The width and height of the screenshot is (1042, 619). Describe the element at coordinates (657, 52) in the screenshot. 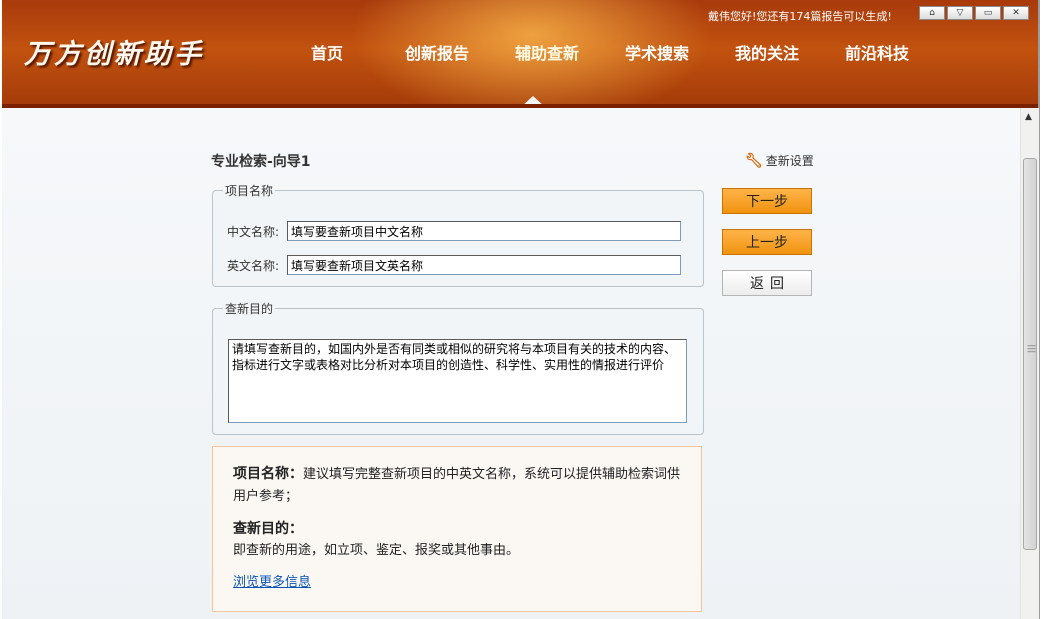

I see `nav-academic-search: 学术搜索` at that location.